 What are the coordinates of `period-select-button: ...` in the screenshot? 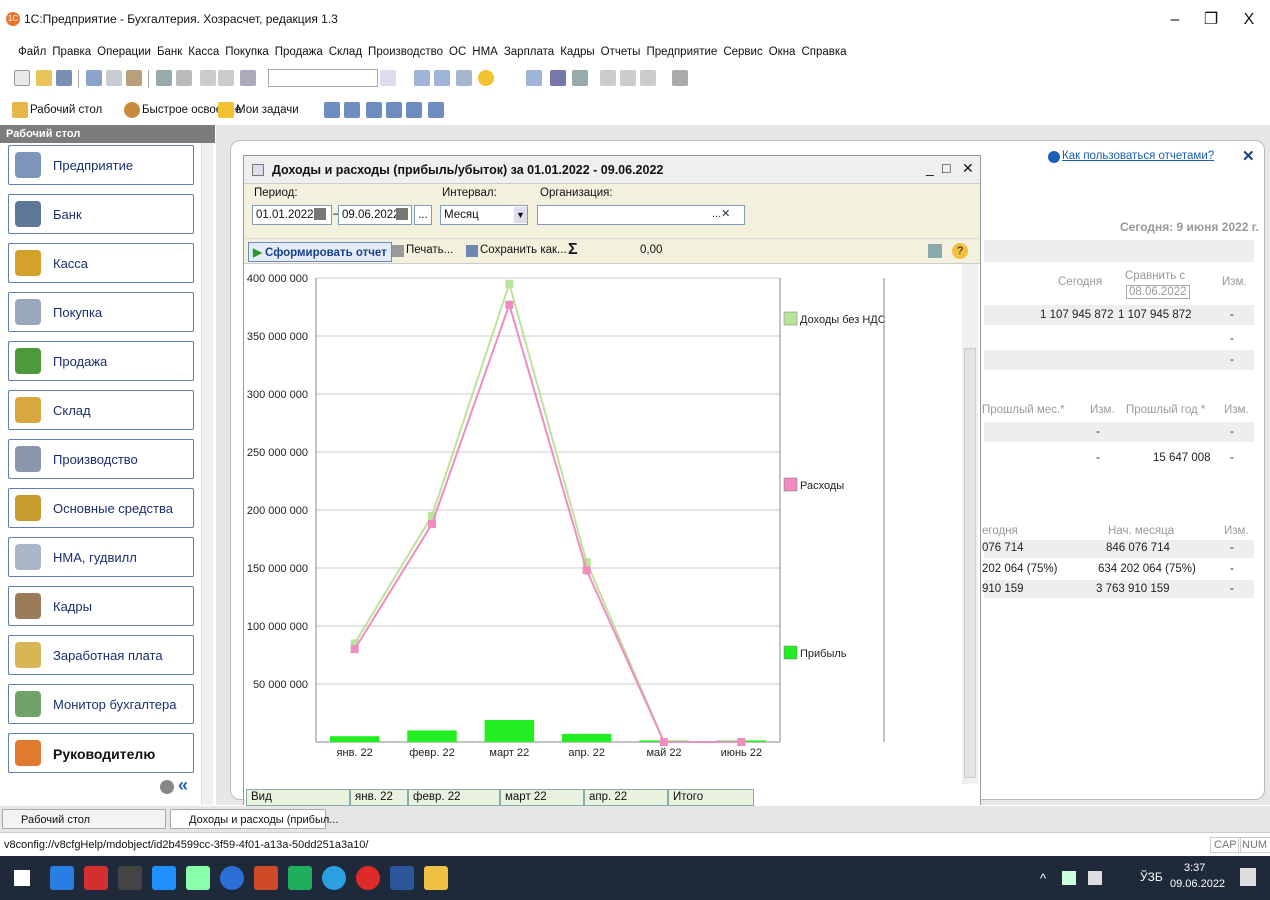 It's located at (423, 215).